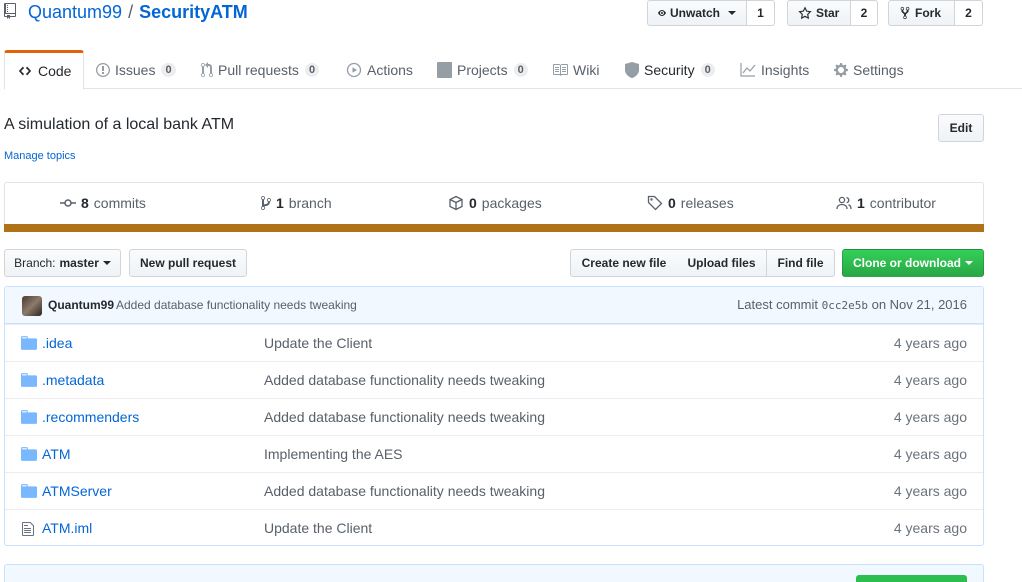  What do you see at coordinates (707, 203) in the screenshot?
I see `releases-label: releases` at bounding box center [707, 203].